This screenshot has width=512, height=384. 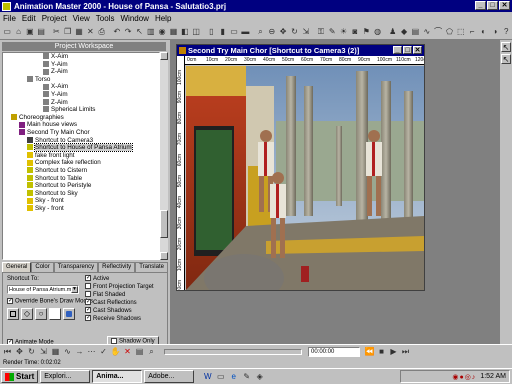 What do you see at coordinates (17, 267) in the screenshot?
I see `tab-general: General` at bounding box center [17, 267].